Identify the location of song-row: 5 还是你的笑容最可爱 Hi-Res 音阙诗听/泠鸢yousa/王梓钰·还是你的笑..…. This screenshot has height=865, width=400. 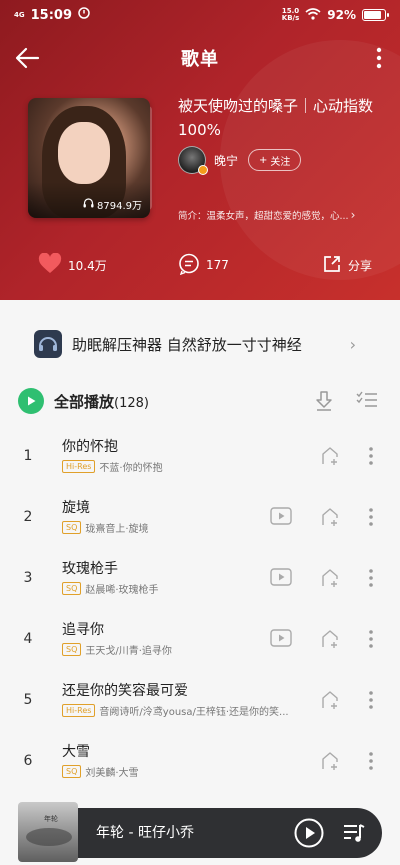
(200, 702).